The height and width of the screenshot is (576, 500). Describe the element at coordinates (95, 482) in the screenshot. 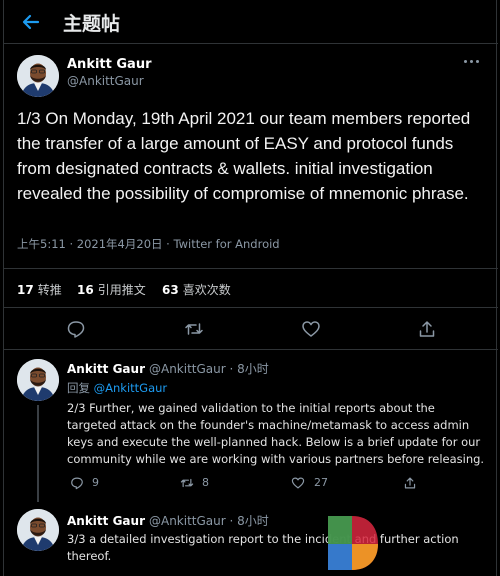

I see `reply-count: 9` at that location.